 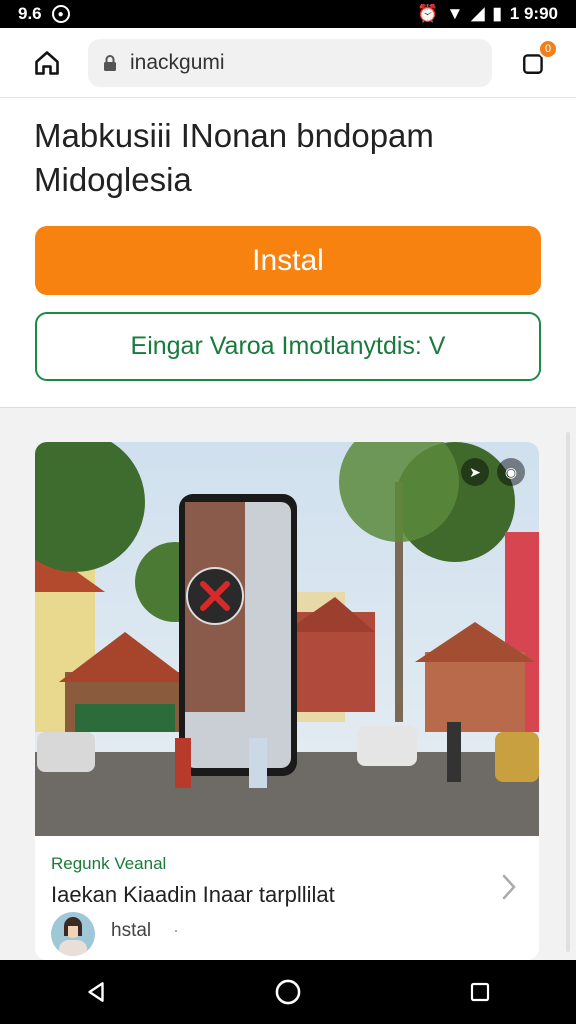 I want to click on card-kicker: Regunk Veanal, so click(x=109, y=863).